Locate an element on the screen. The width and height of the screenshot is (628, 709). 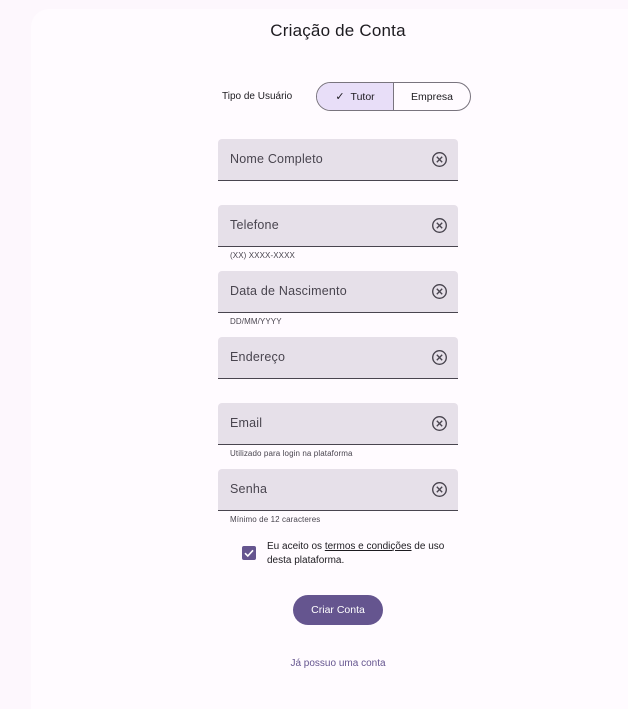
password-supporting-text: Mínimo de 12 caracteres is located at coordinates (275, 519).